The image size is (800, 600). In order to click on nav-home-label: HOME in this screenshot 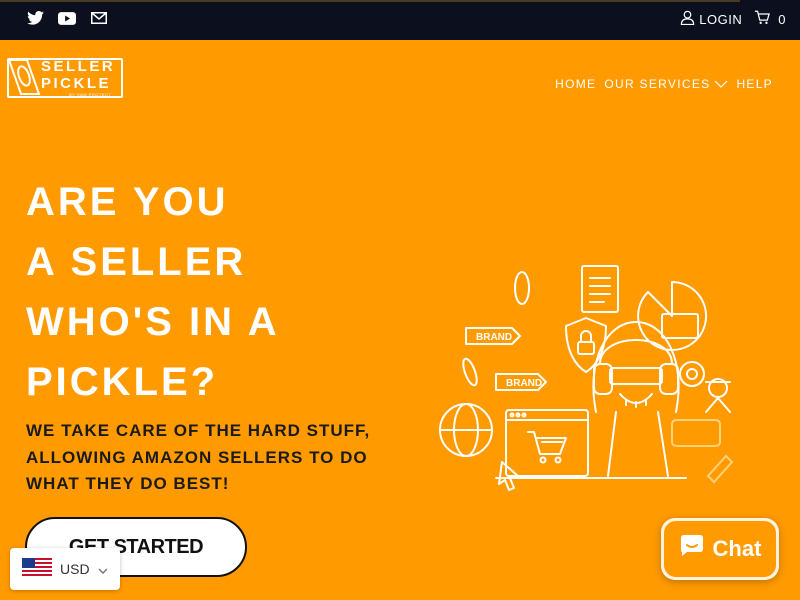, I will do `click(576, 84)`.